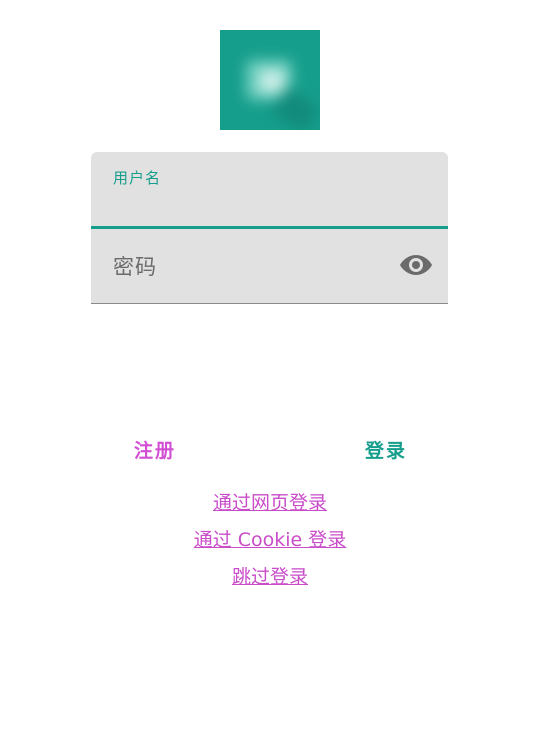  Describe the element at coordinates (137, 178) in the screenshot. I see `username-label: 用户名` at that location.